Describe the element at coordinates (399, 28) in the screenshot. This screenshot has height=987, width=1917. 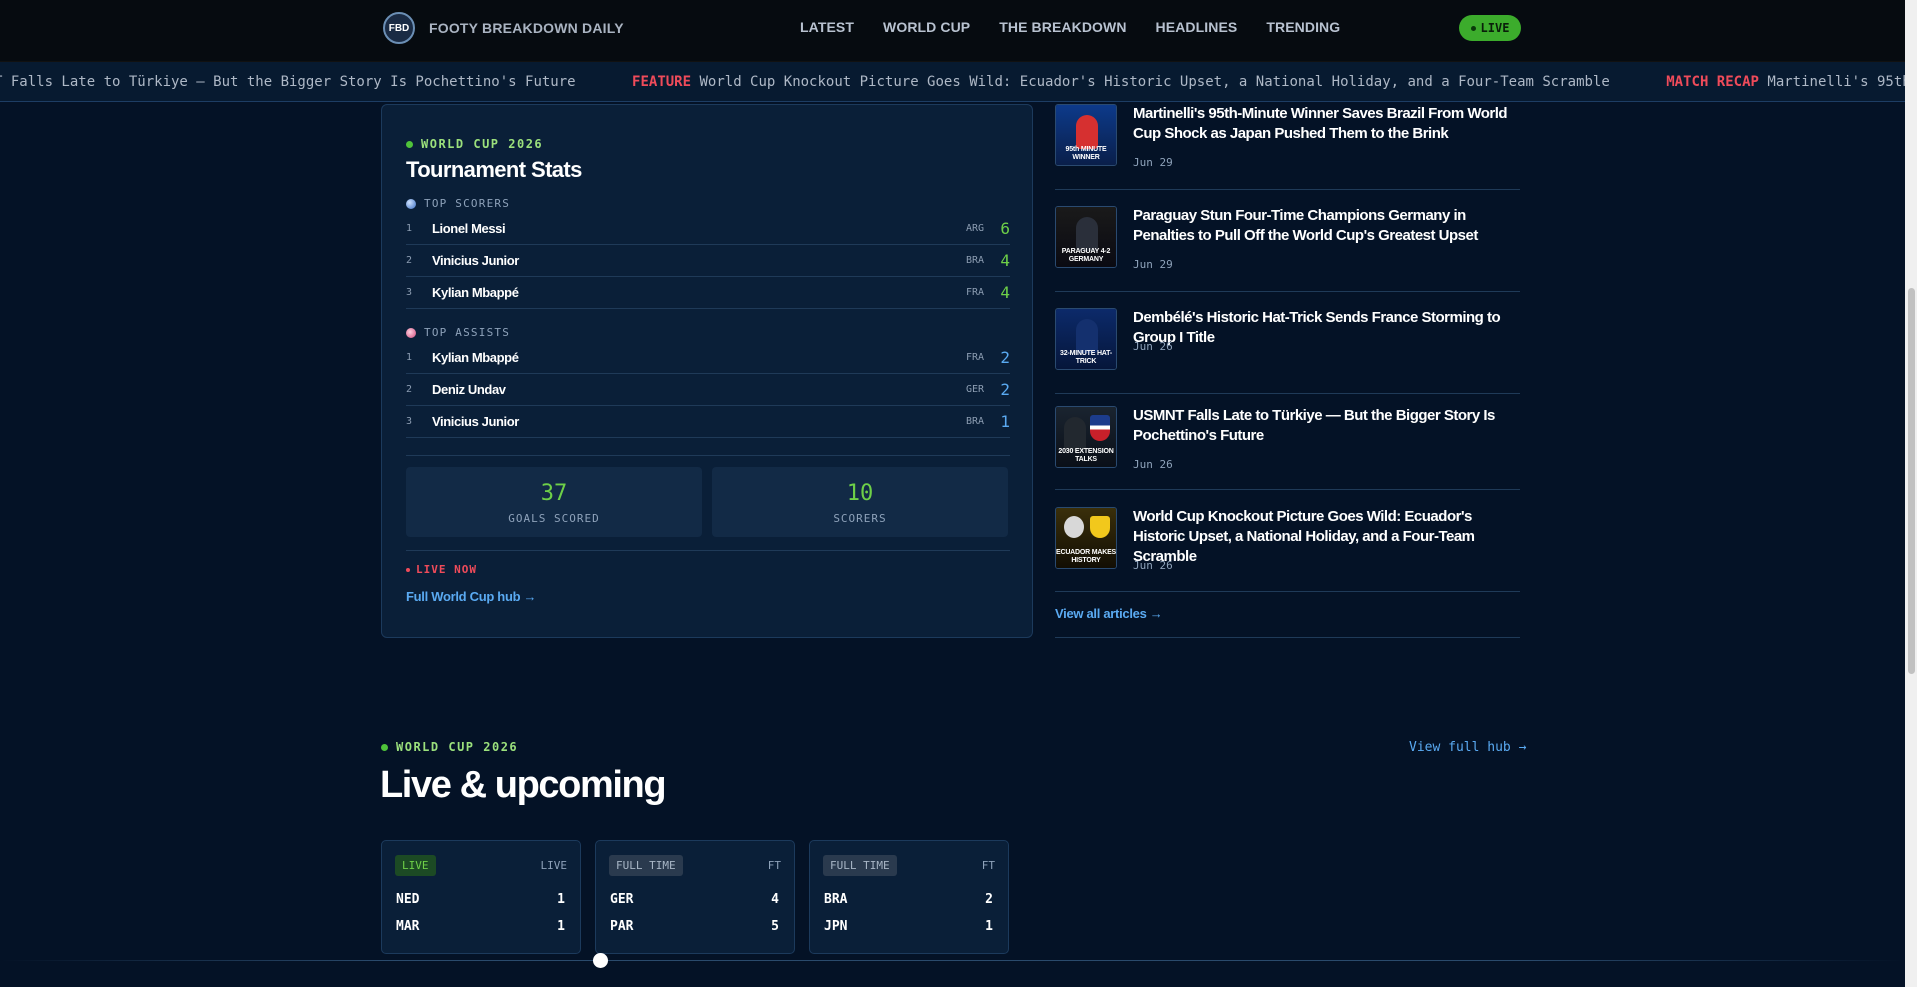
I see `logo: FBD` at that location.